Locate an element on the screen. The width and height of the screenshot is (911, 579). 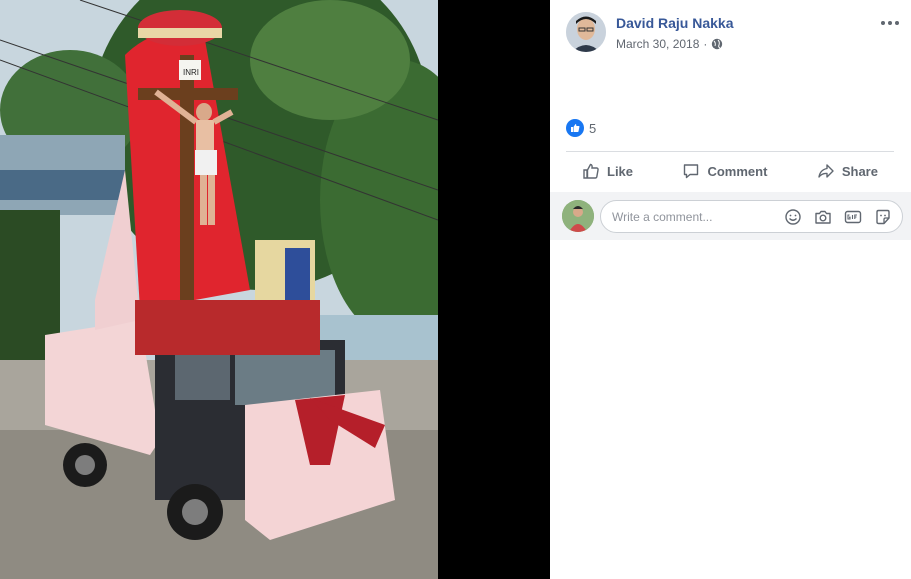
gif-icon is located at coordinates (853, 217).